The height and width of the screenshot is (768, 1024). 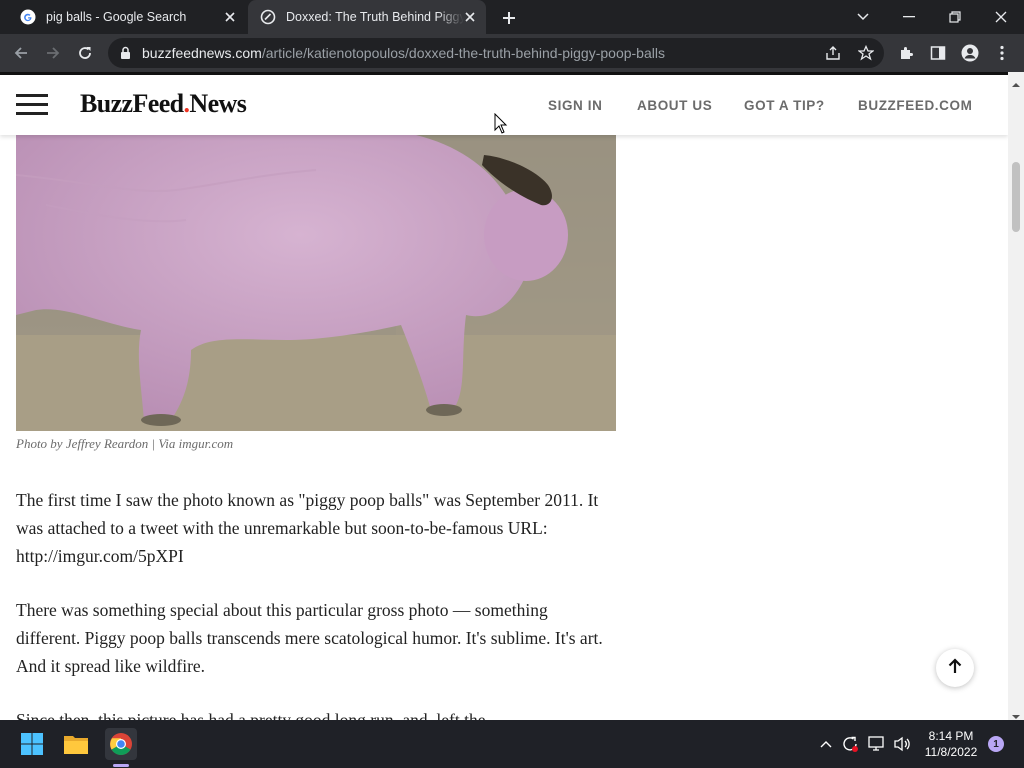 I want to click on logo-subtext: News, so click(x=218, y=103).